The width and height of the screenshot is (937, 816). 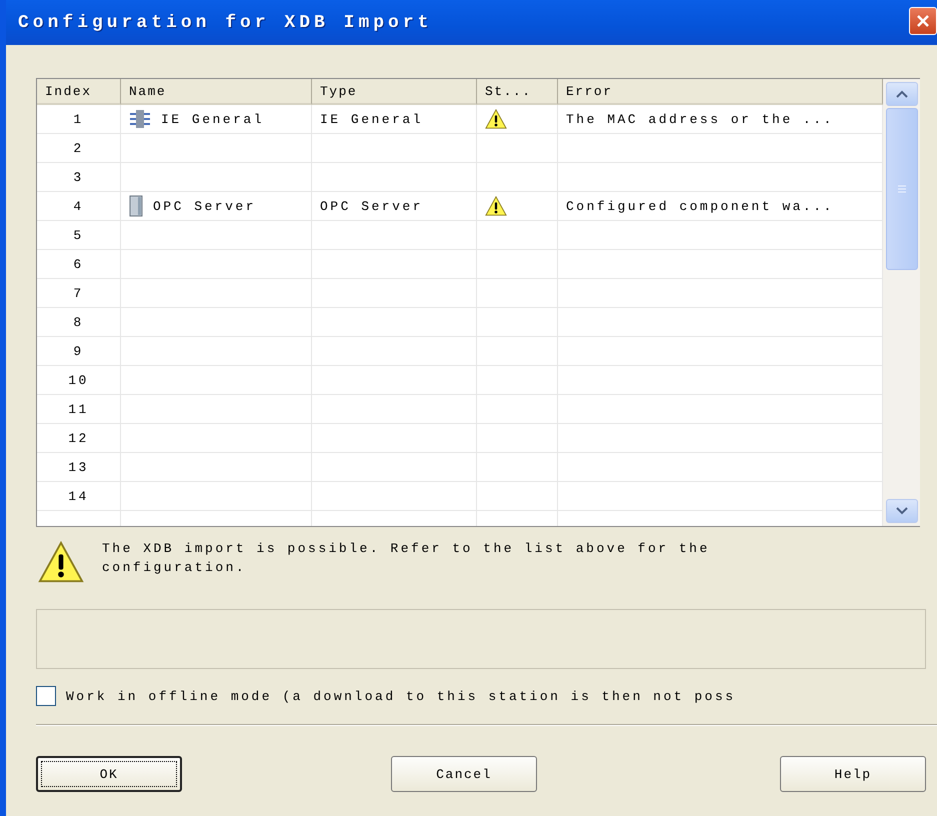 What do you see at coordinates (79, 148) in the screenshot?
I see `table-cell: 2` at bounding box center [79, 148].